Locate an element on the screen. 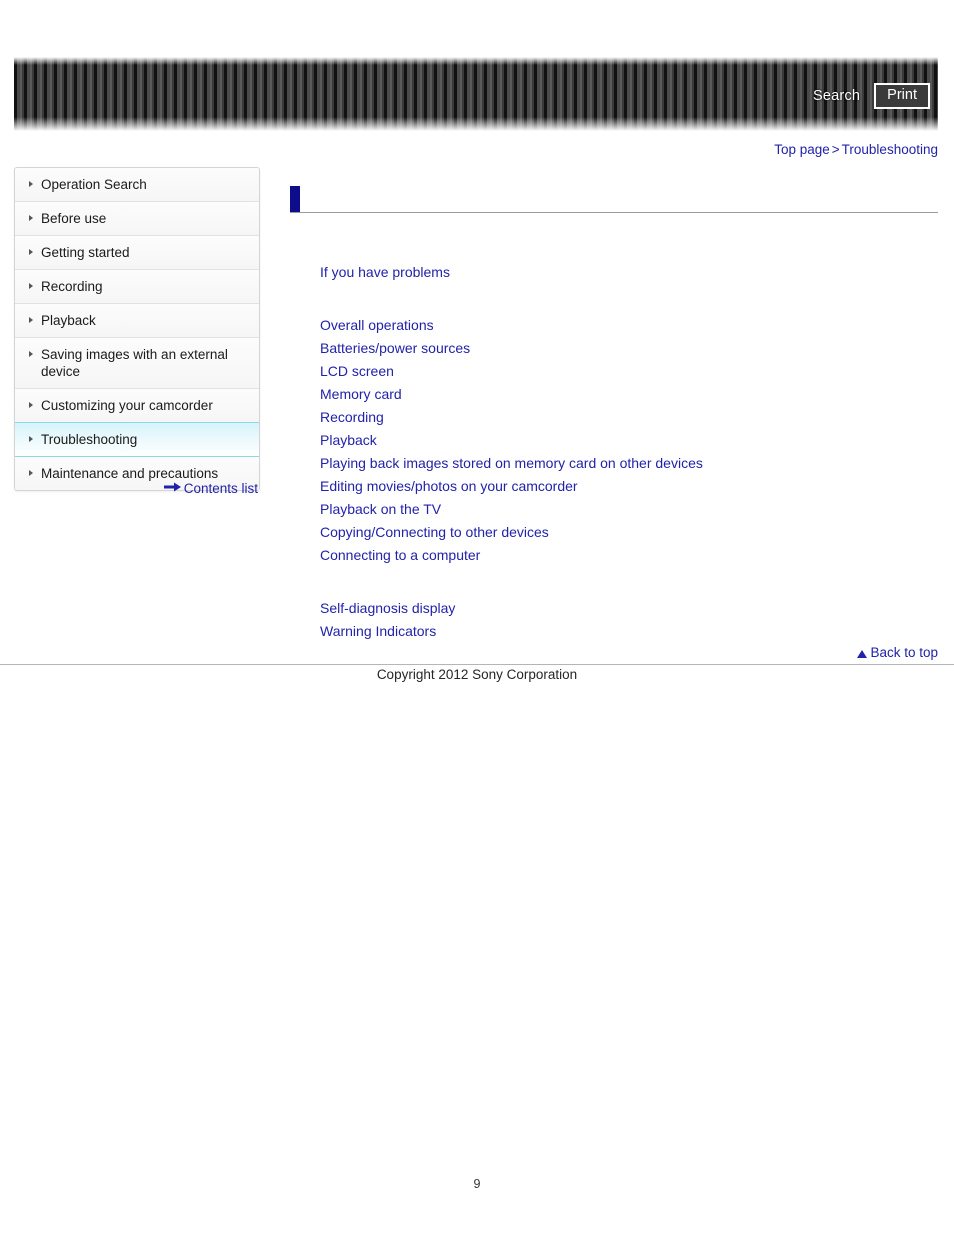 Image resolution: width=954 pixels, height=1235 pixels. link-playback-on-the-tv: Playback on the TV is located at coordinates (629, 509).